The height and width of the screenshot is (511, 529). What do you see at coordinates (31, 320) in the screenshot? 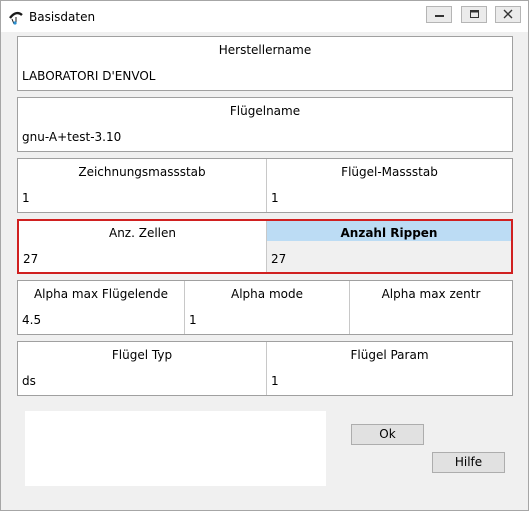
I see `alpha-max-fluegelende-value: 4.5` at bounding box center [31, 320].